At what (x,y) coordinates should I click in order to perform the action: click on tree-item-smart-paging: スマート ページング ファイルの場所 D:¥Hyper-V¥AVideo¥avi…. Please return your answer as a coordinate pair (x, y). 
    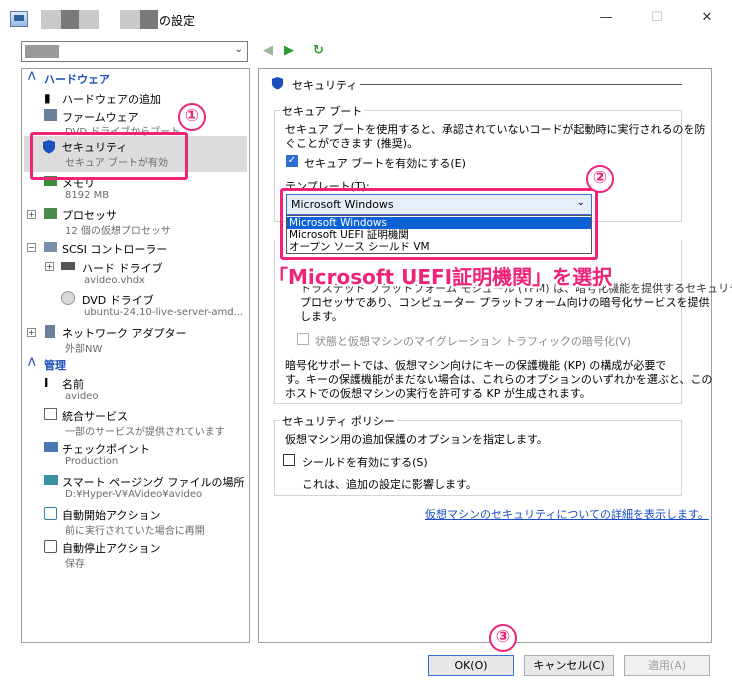
    Looking at the image, I should click on (135, 488).